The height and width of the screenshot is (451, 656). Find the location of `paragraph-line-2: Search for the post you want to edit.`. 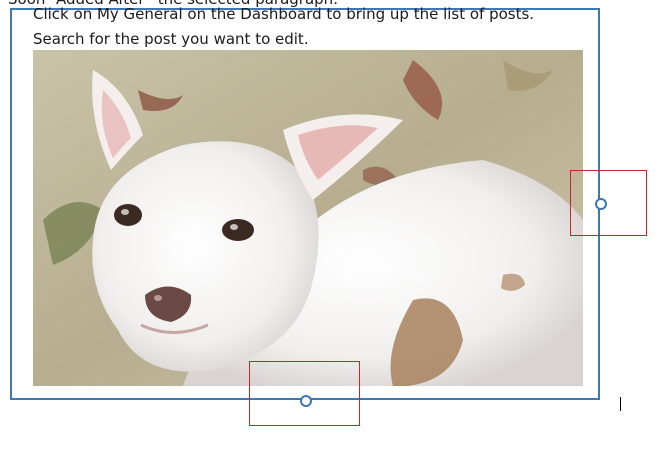

paragraph-line-2: Search for the post you want to edit. is located at coordinates (171, 39).